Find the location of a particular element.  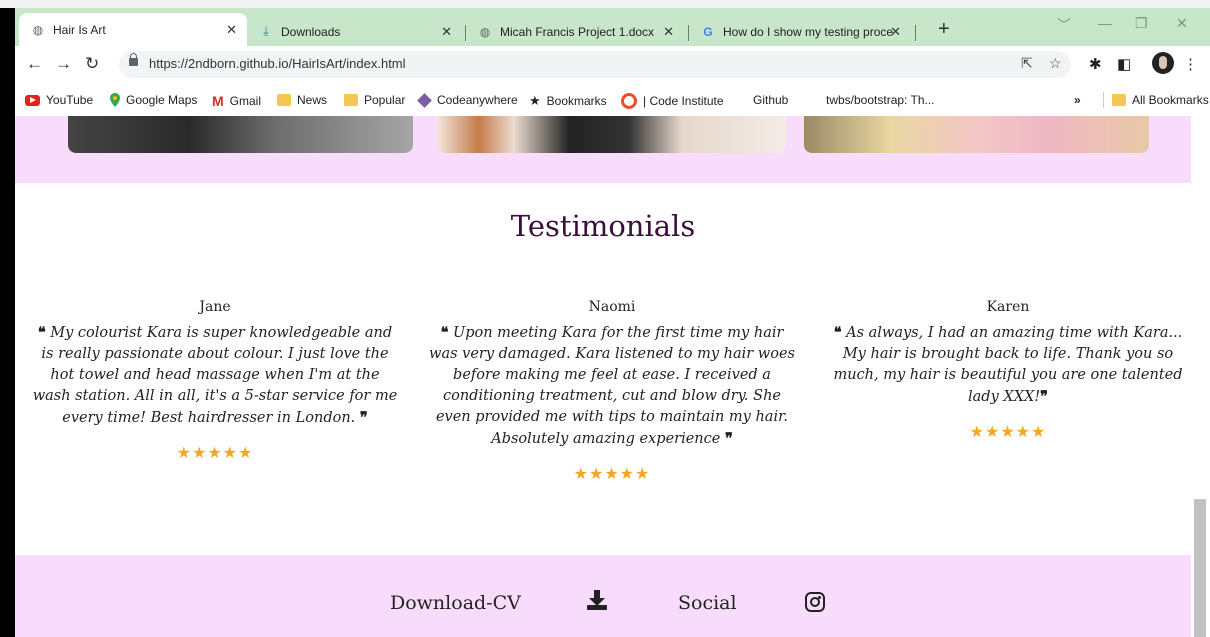

bookmark-github: Github is located at coordinates (770, 100).